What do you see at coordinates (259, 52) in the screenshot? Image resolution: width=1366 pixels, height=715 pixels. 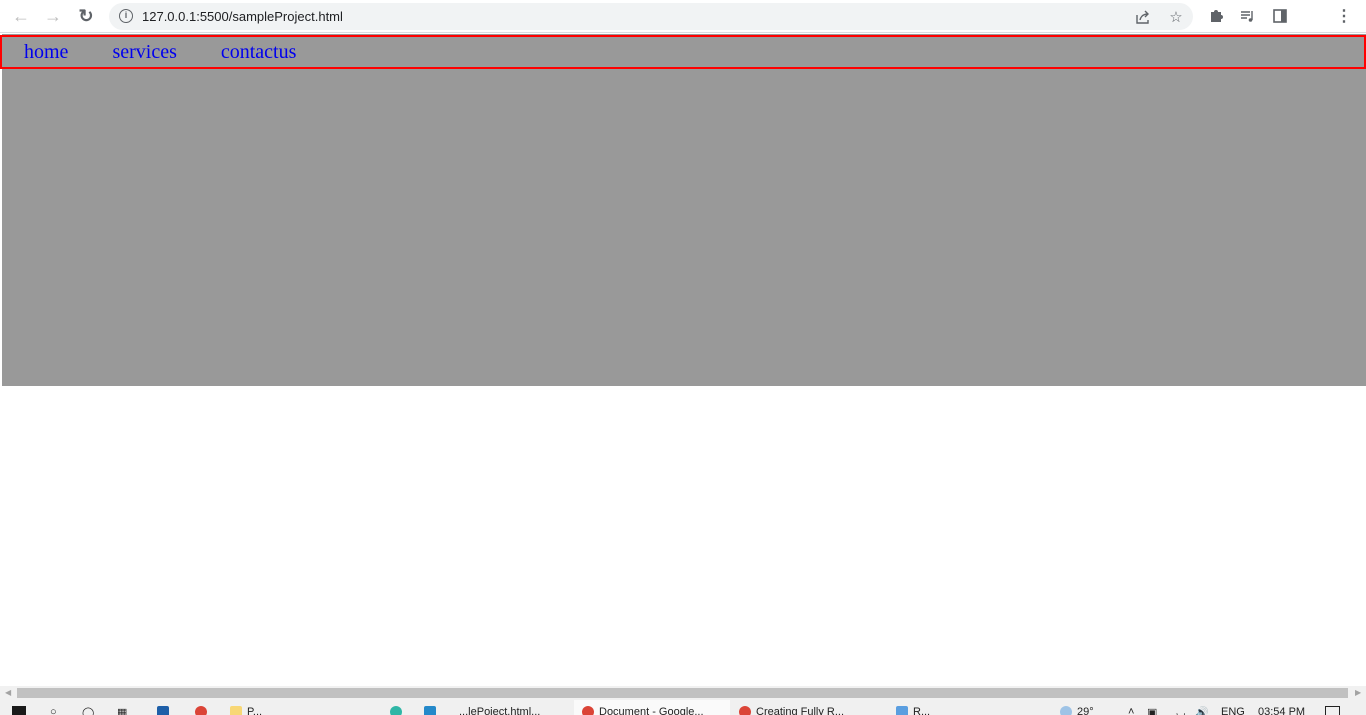 I see `nav-link-contactus: contactus` at bounding box center [259, 52].